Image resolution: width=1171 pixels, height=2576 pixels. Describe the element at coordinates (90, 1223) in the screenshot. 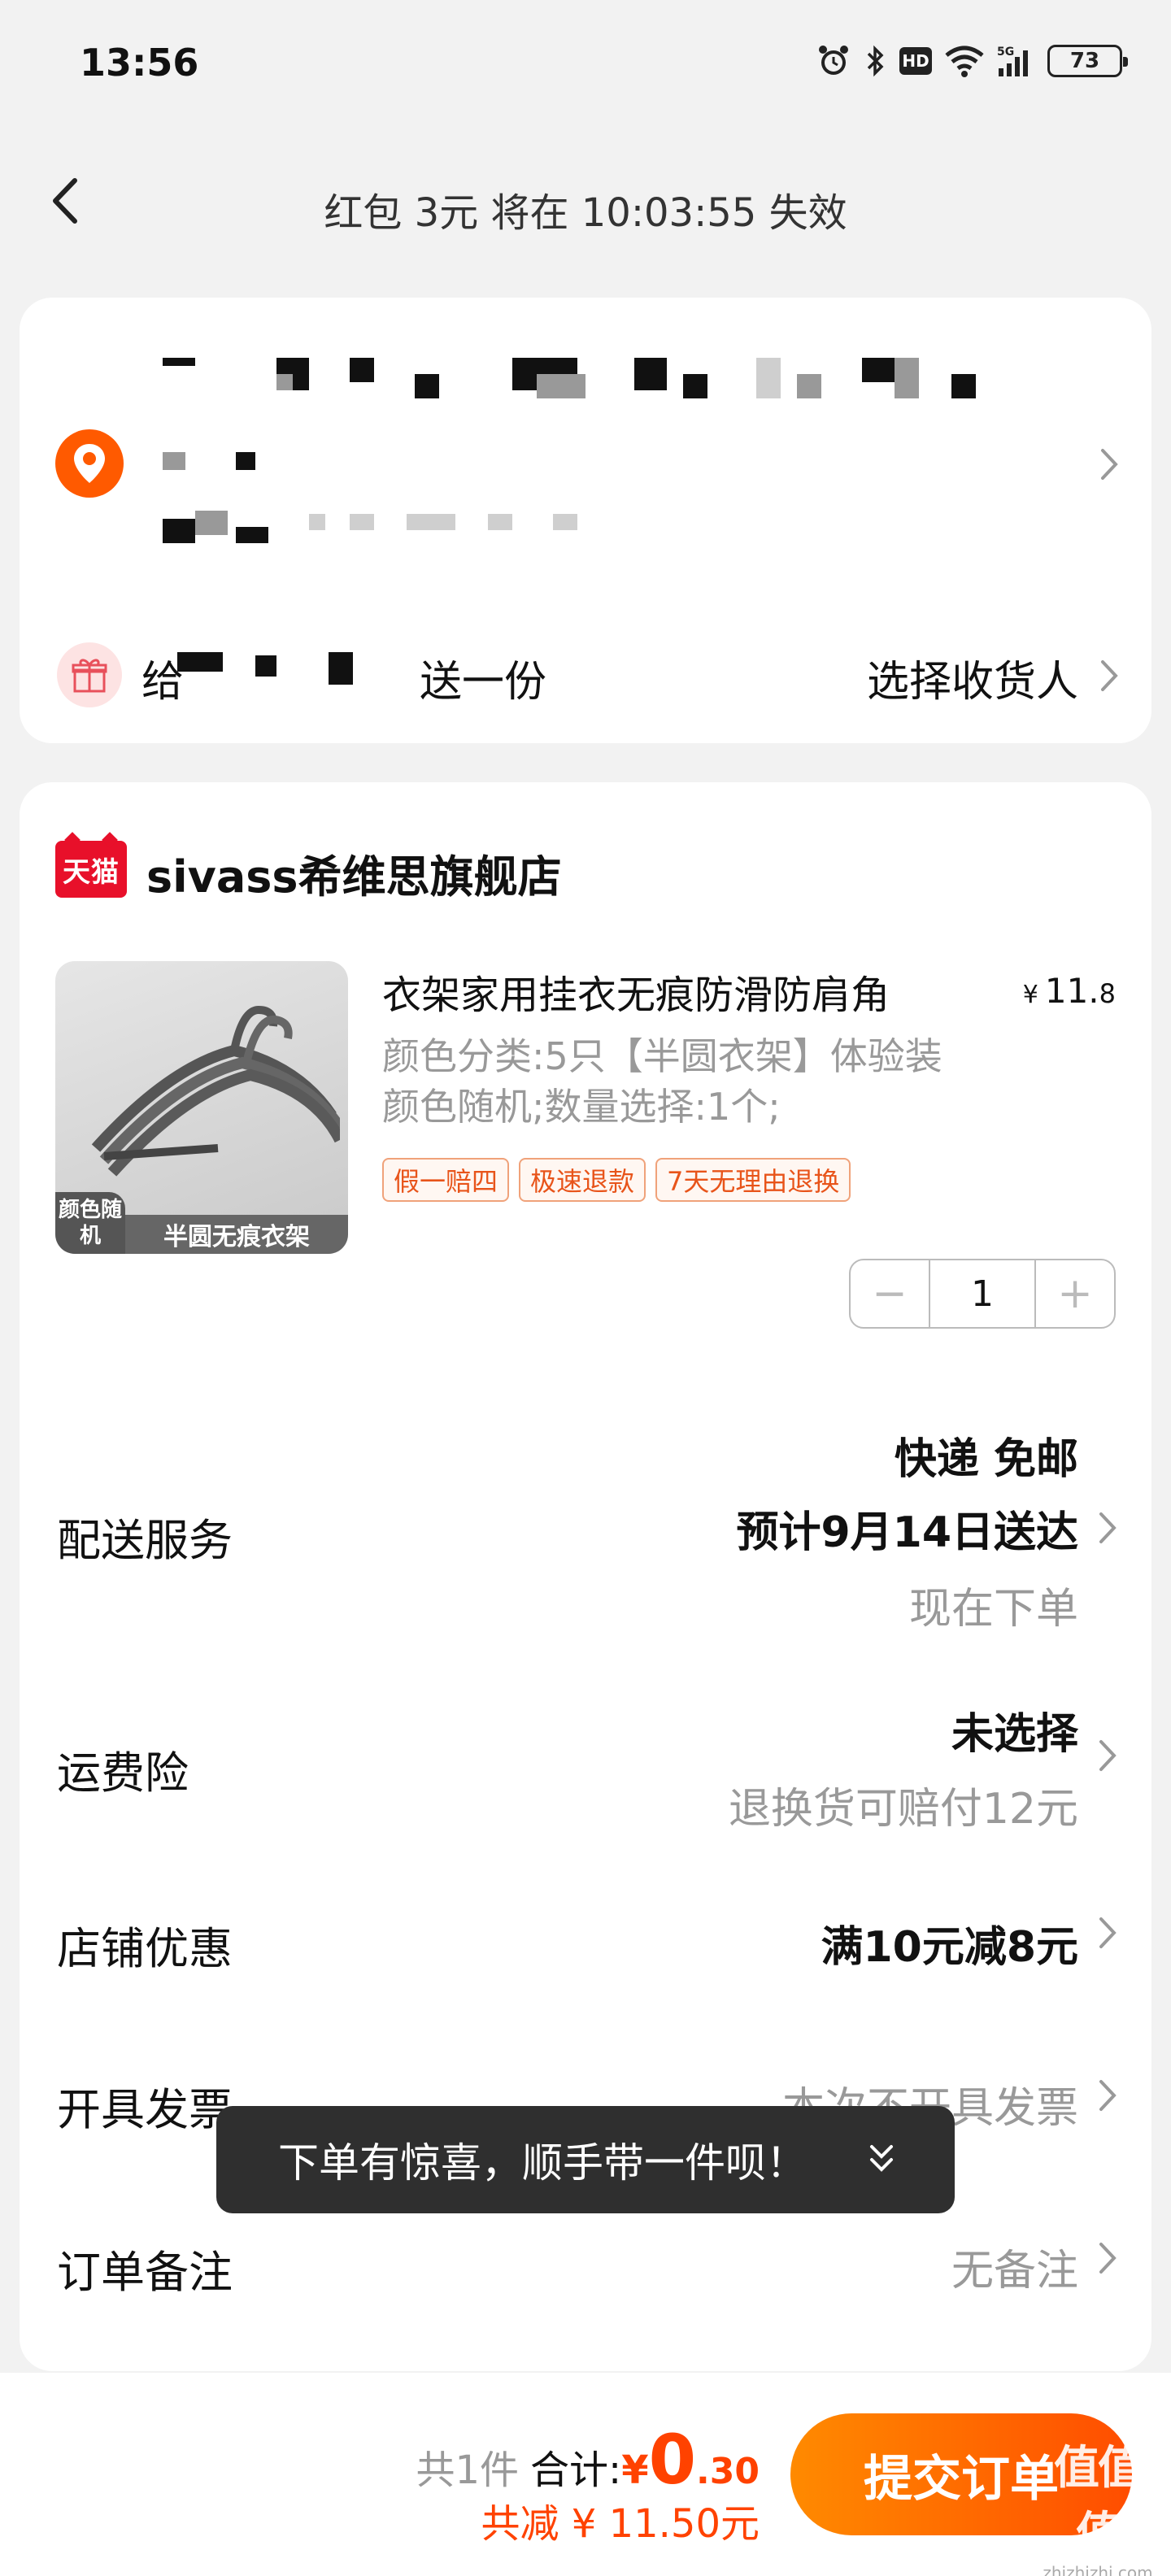

I see `image-tag-random-color: 颜色随机` at that location.